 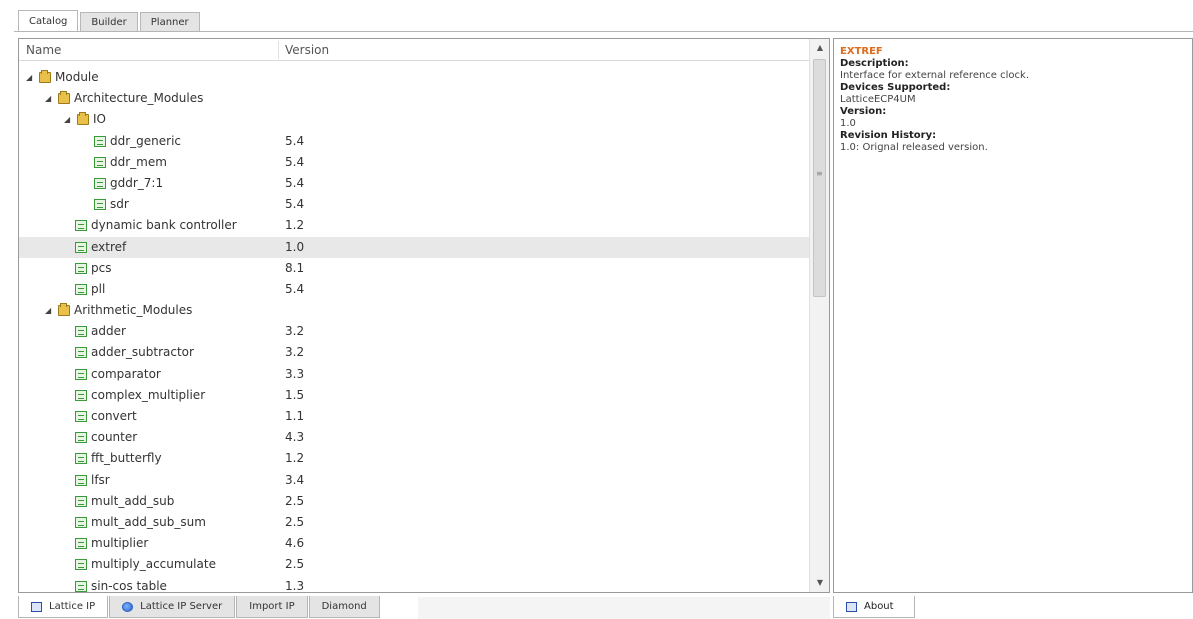 What do you see at coordinates (819, 173) in the screenshot?
I see `grip-icon: ≡` at bounding box center [819, 173].